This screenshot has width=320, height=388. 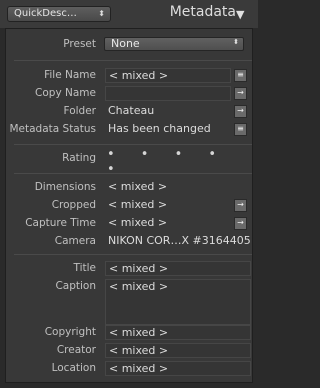 What do you see at coordinates (138, 222) in the screenshot?
I see `capture-time-value: < mixed >` at bounding box center [138, 222].